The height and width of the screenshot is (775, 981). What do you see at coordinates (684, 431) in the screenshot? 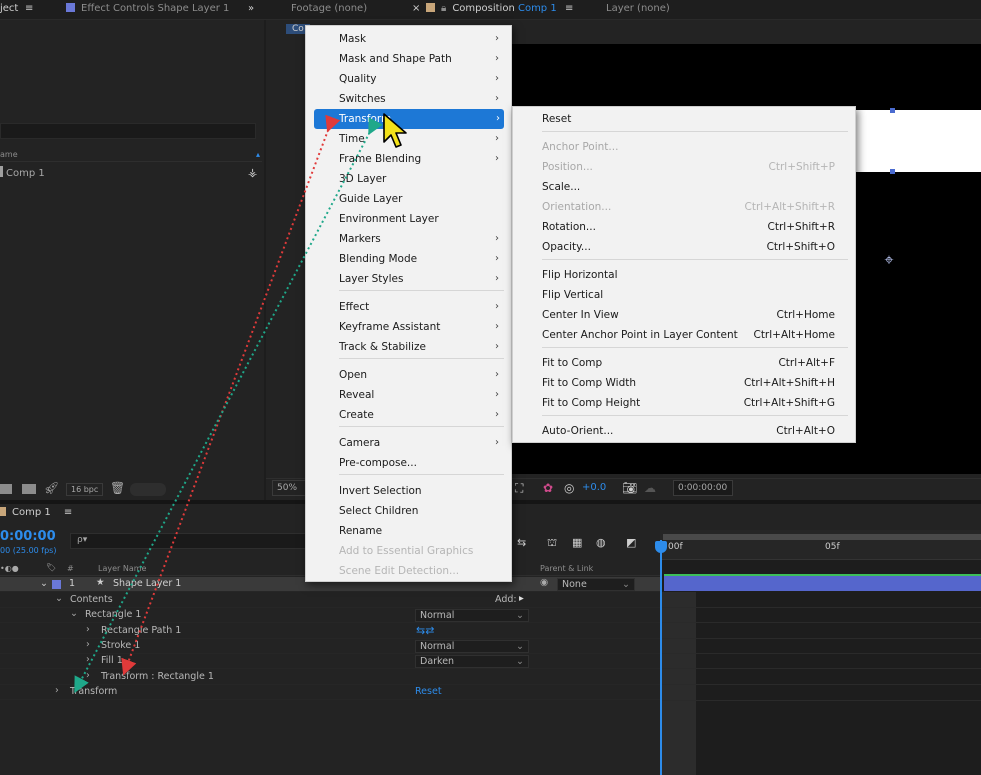
I see `submenu-item-auto-orient: Auto-Orient... Ctrl+Alt+O` at bounding box center [684, 431].